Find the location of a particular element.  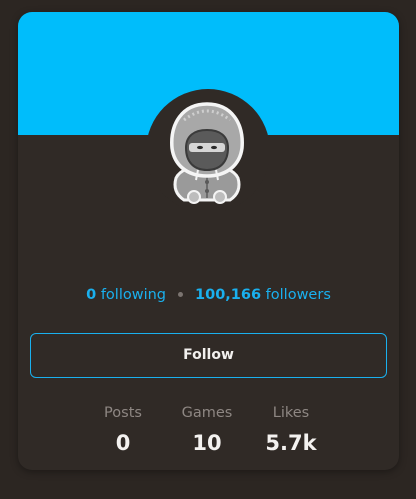

games-label: Games is located at coordinates (207, 413).